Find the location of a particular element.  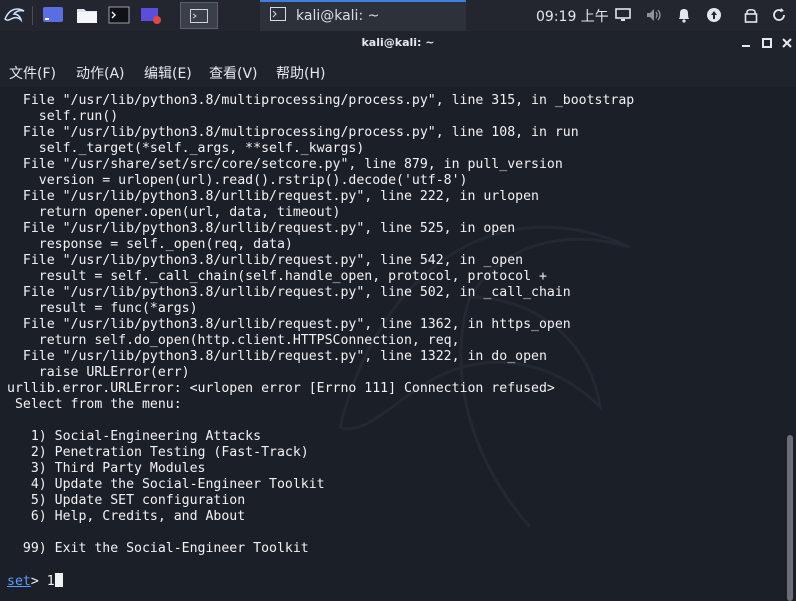

scrollbar is located at coordinates (789, 344).